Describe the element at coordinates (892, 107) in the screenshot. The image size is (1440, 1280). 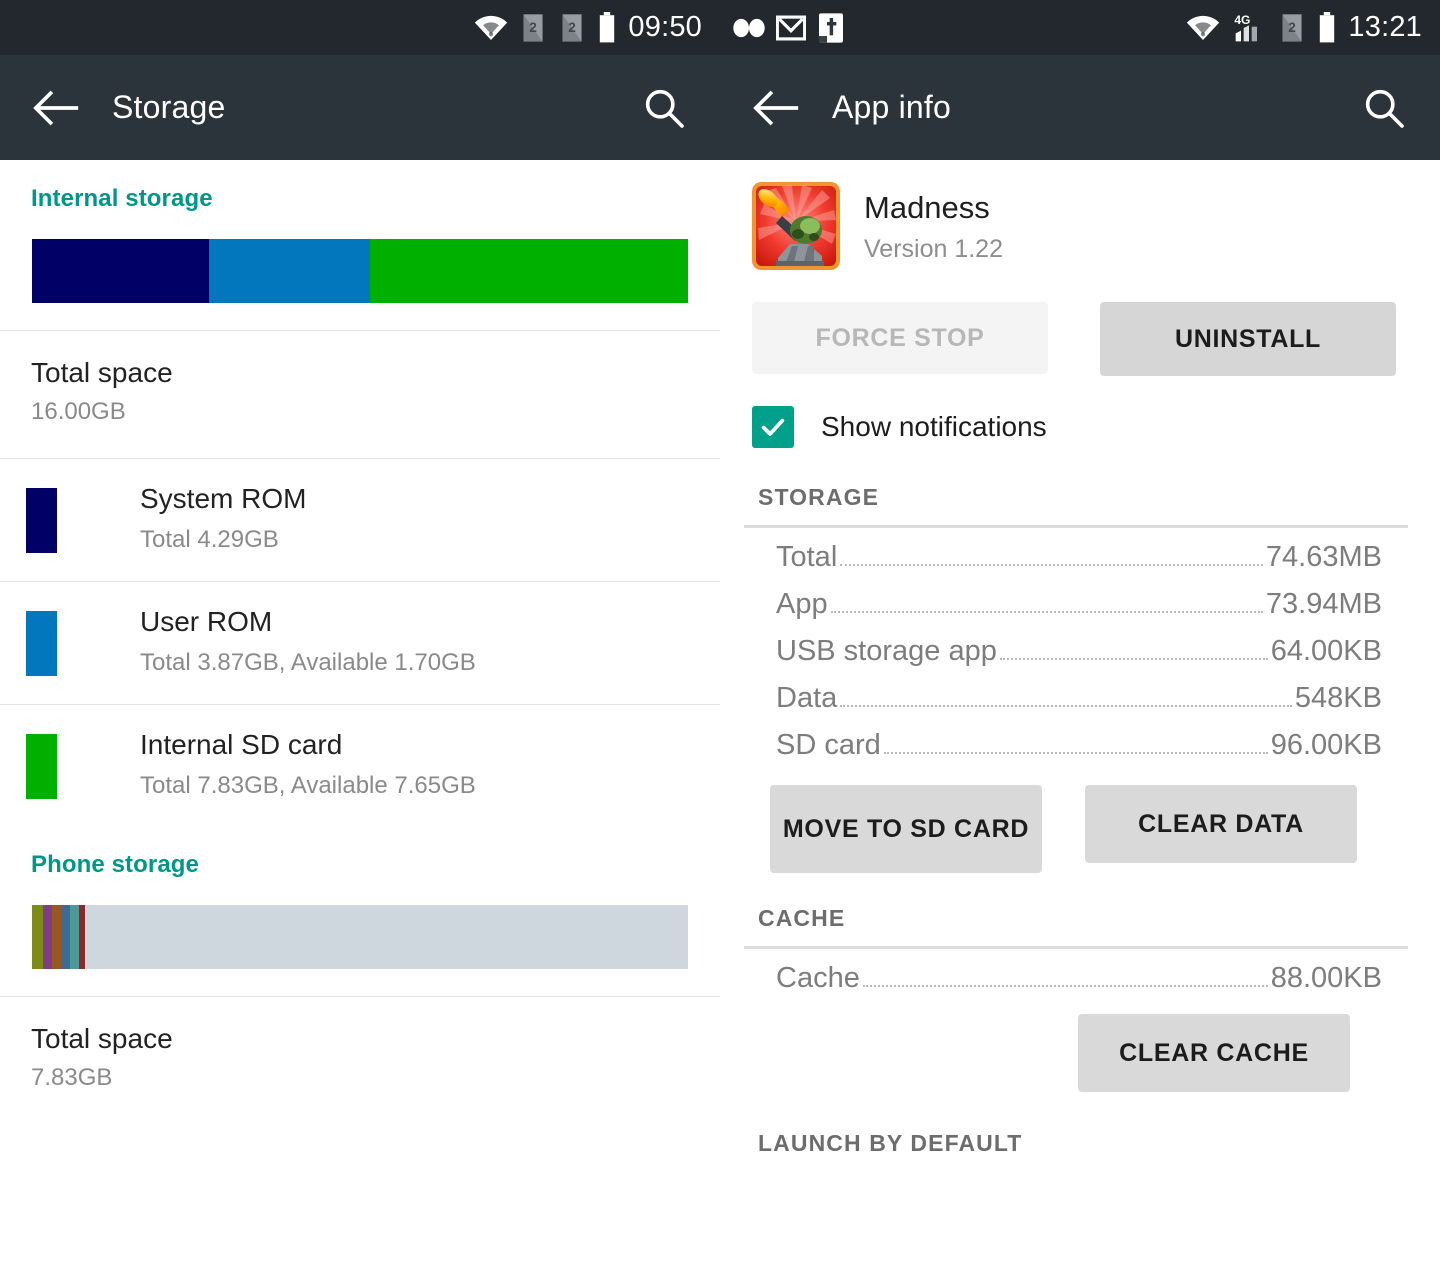
I see `page-title: App info` at that location.